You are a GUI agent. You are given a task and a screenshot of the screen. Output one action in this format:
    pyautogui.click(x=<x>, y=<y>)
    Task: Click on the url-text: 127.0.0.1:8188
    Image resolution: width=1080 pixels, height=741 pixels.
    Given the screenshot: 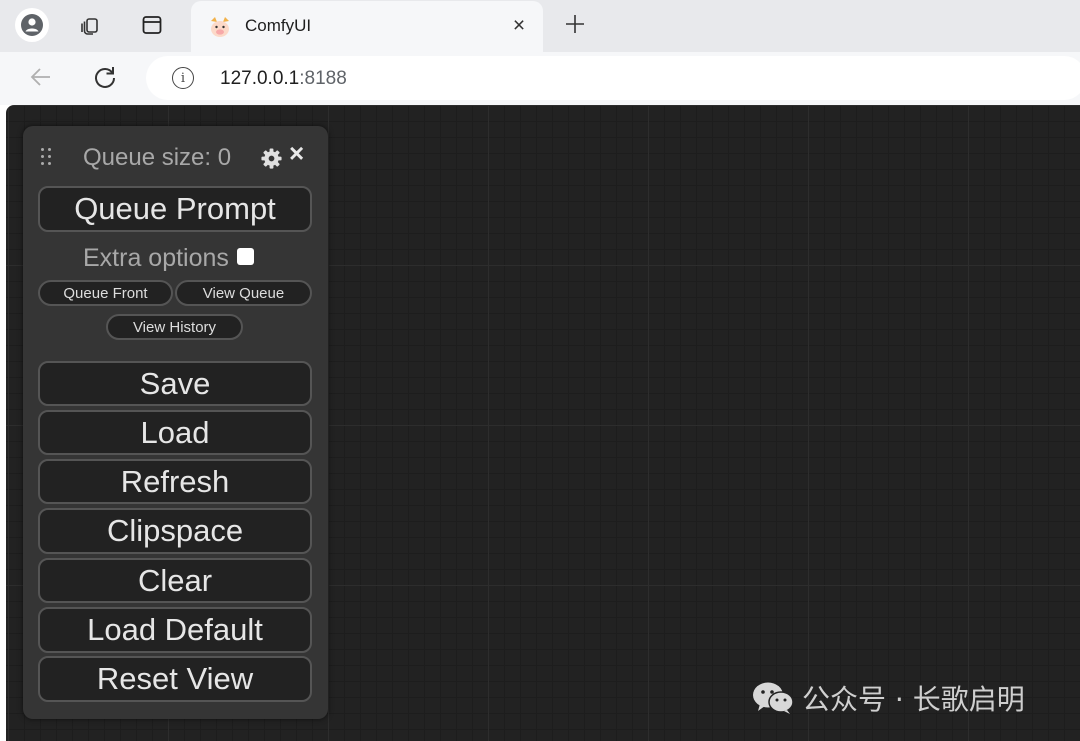 What is the action you would take?
    pyautogui.click(x=283, y=79)
    